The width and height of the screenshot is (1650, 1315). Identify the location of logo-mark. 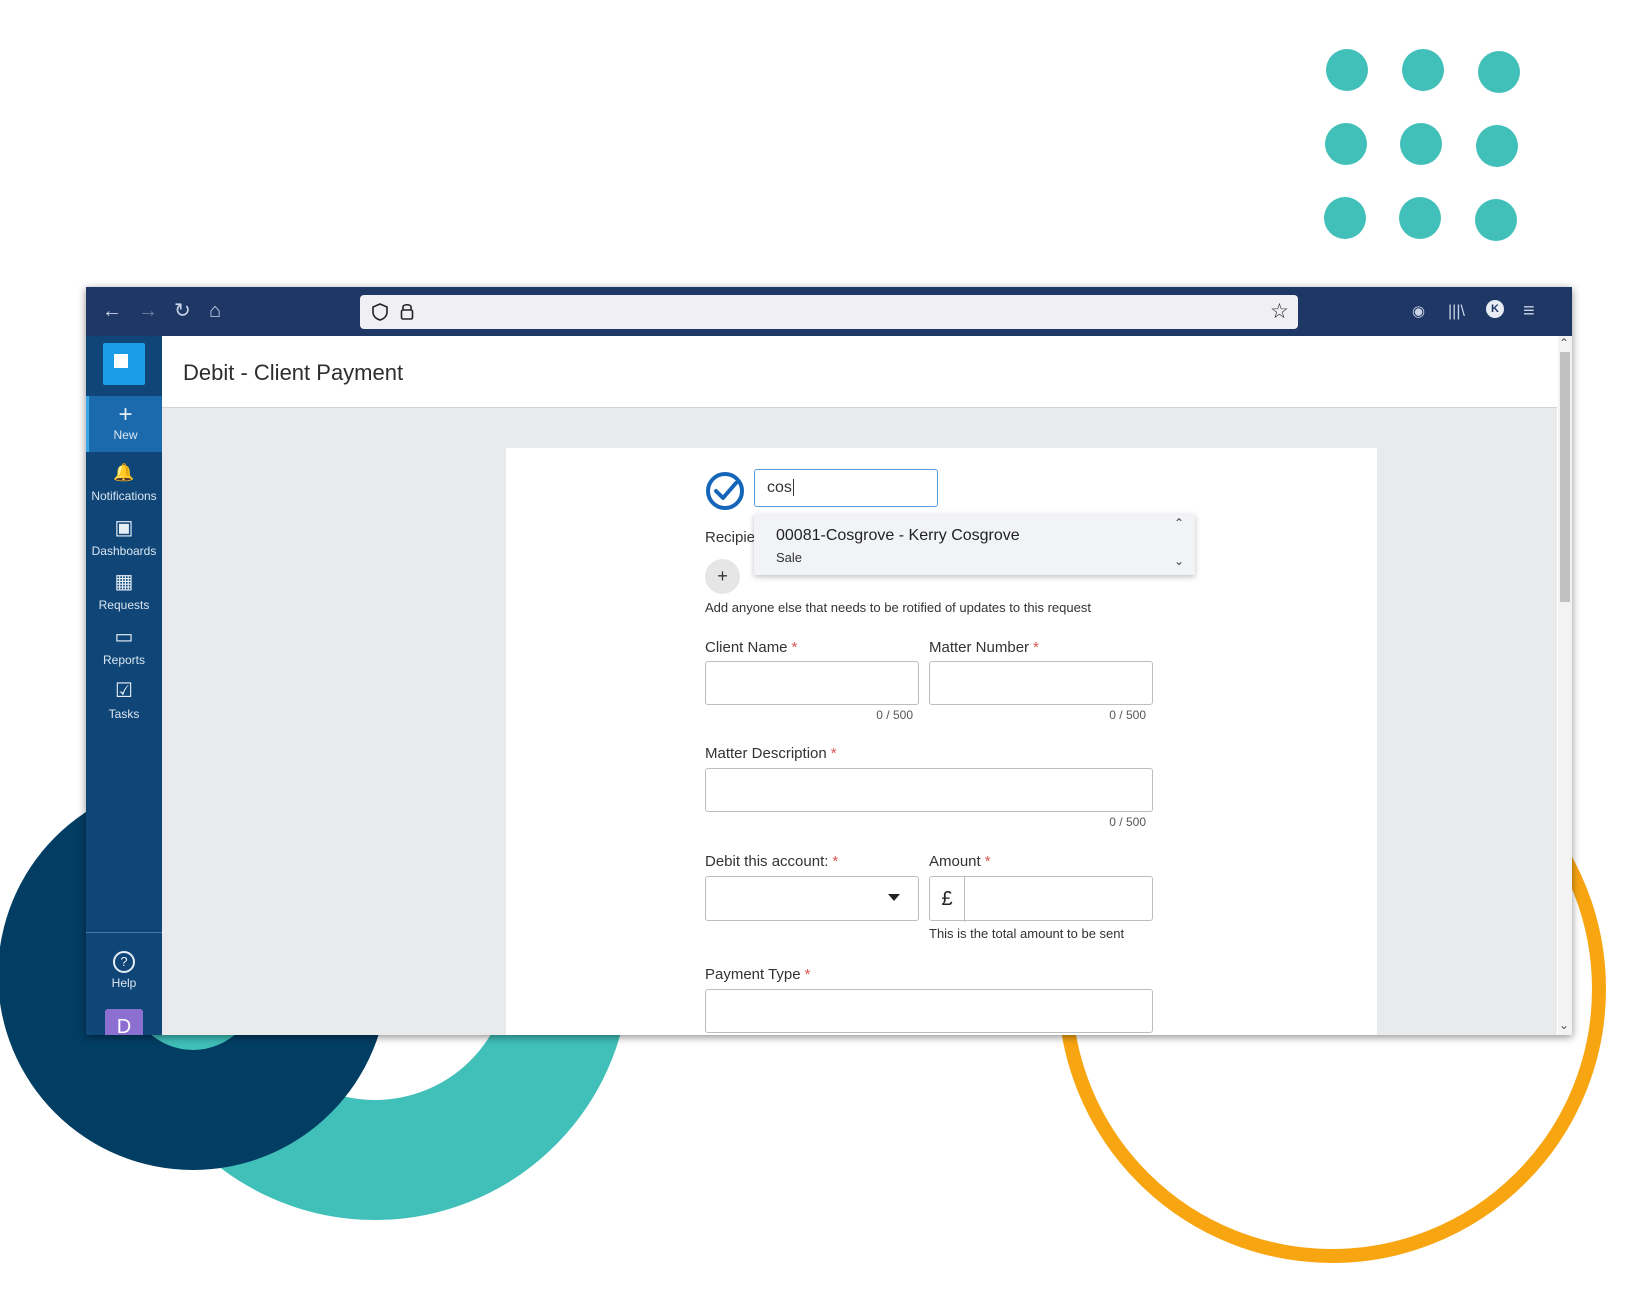
(121, 361).